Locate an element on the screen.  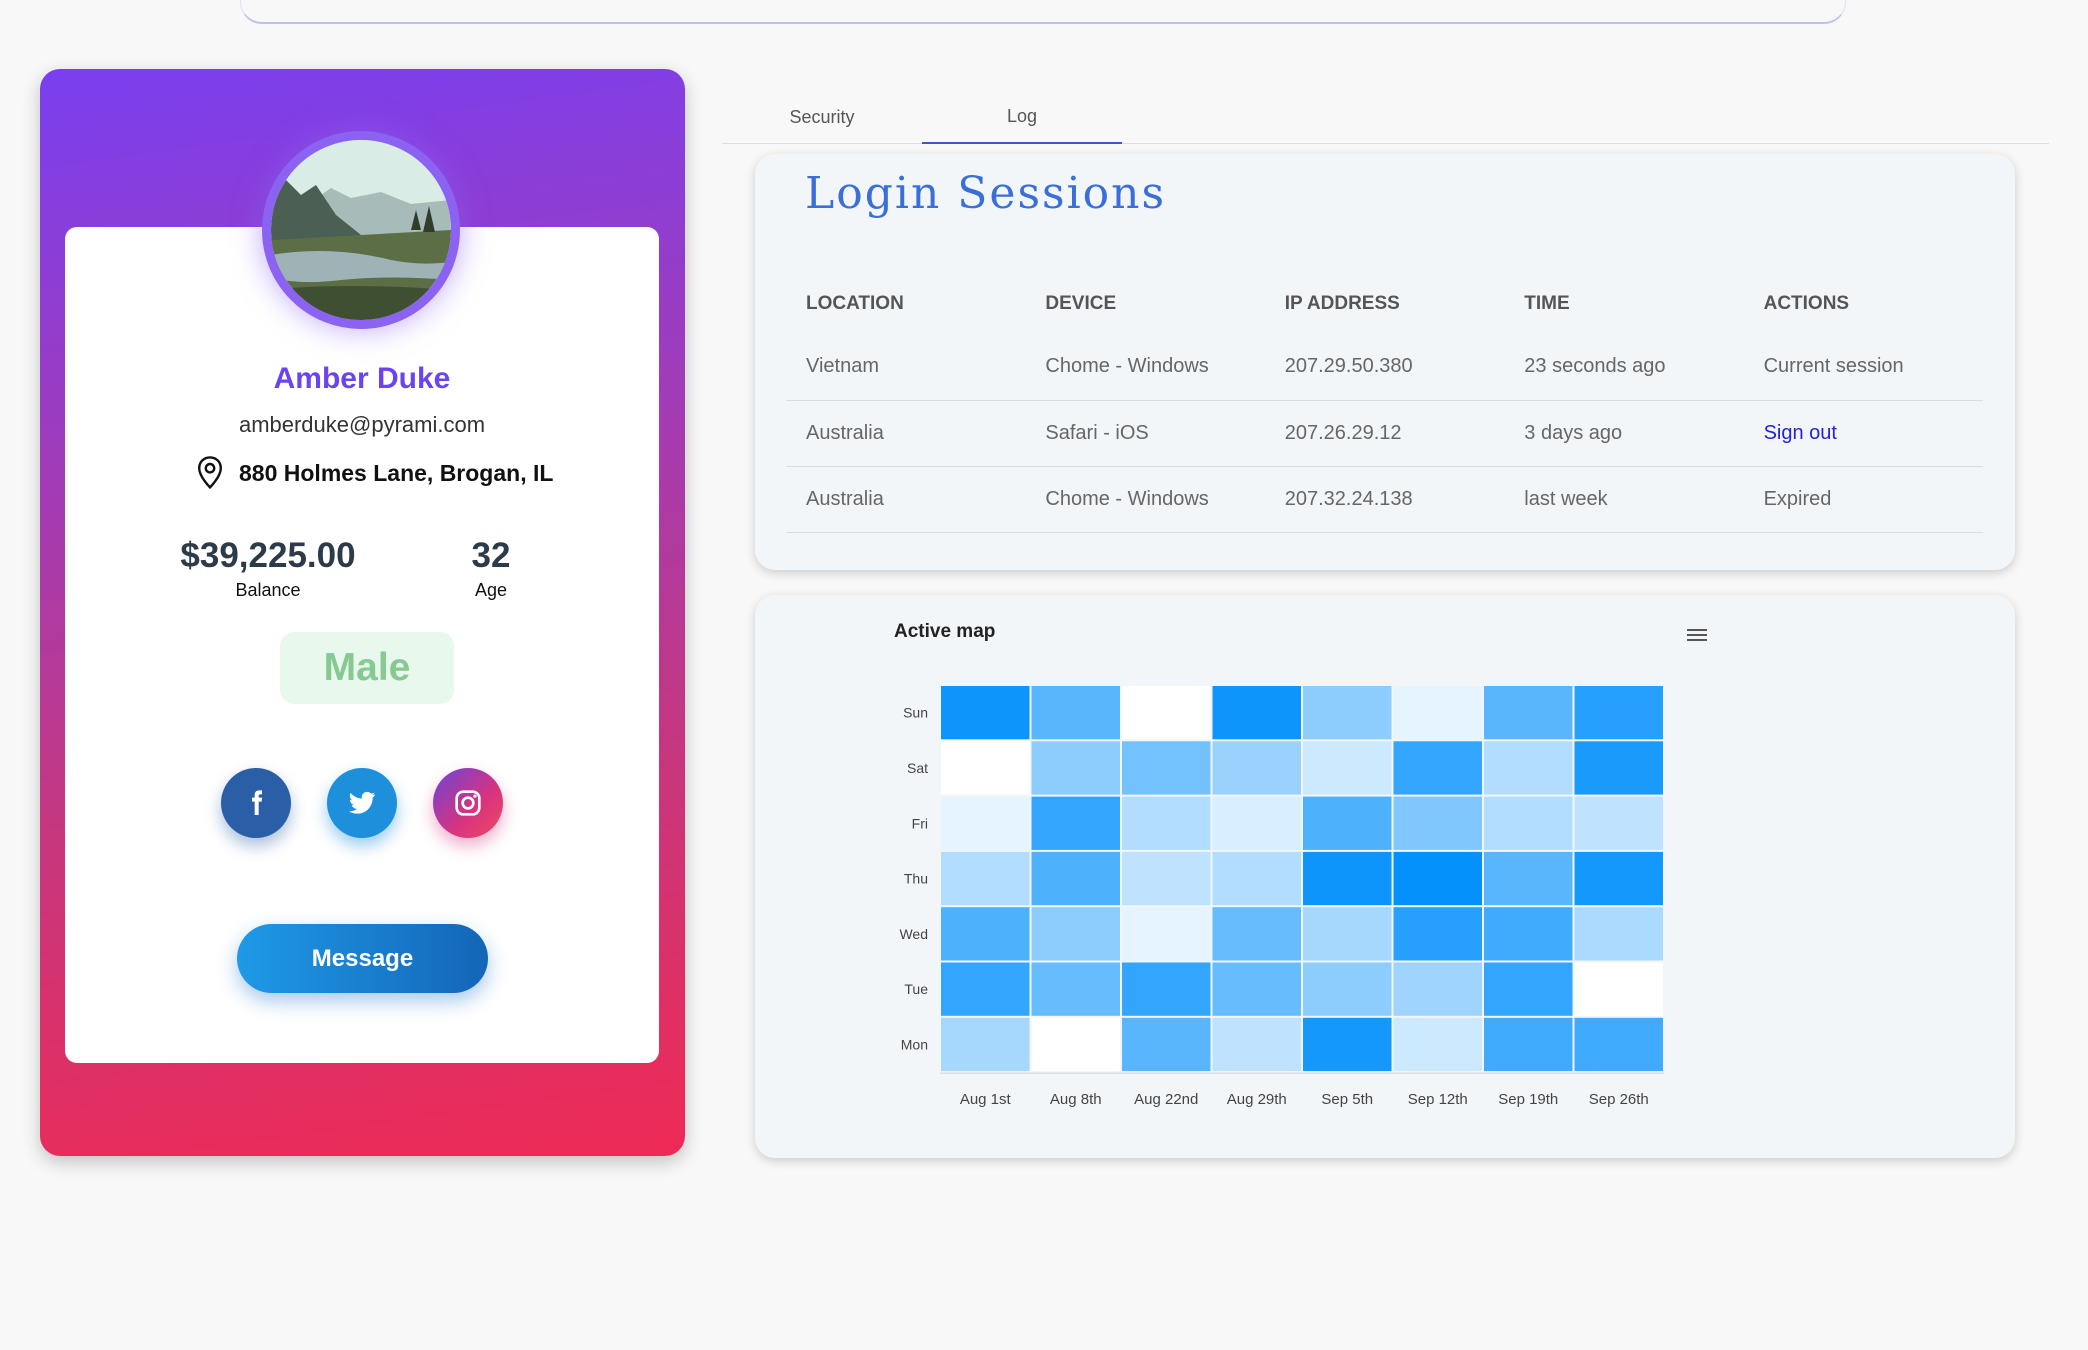
message-button: Message is located at coordinates (362, 958).